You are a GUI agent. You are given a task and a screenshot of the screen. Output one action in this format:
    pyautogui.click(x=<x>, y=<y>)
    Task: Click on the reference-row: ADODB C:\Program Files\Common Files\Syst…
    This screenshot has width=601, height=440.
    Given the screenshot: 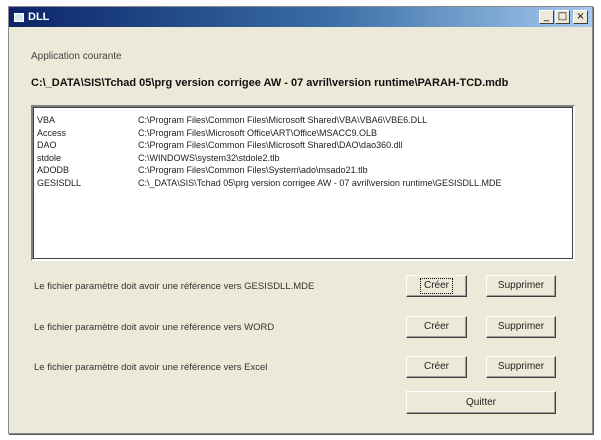 What is the action you would take?
    pyautogui.click(x=303, y=170)
    